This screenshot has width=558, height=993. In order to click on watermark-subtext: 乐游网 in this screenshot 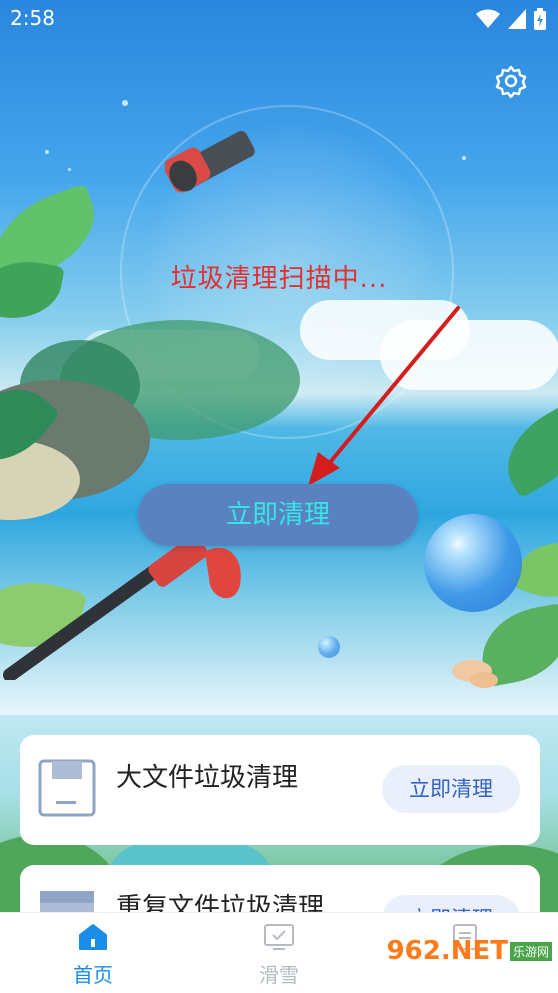, I will do `click(530, 951)`.